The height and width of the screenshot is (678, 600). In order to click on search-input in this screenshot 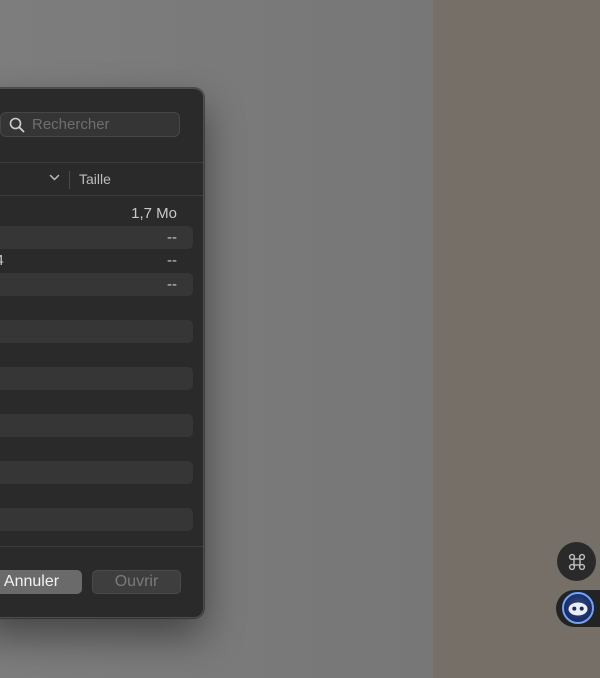, I will do `click(102, 124)`.